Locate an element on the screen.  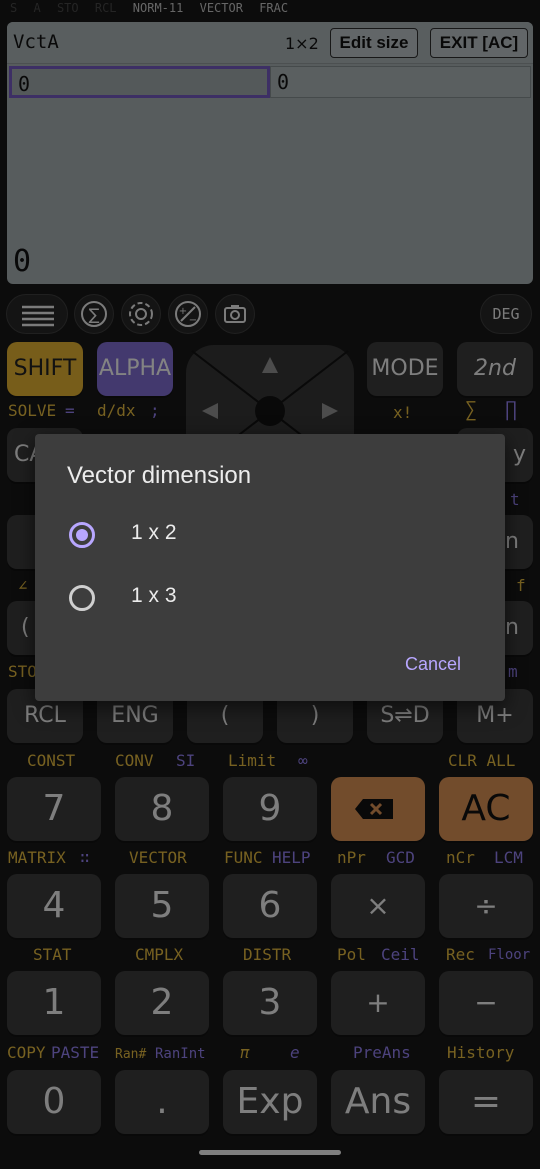
option-label: 1 x 2 is located at coordinates (154, 532).